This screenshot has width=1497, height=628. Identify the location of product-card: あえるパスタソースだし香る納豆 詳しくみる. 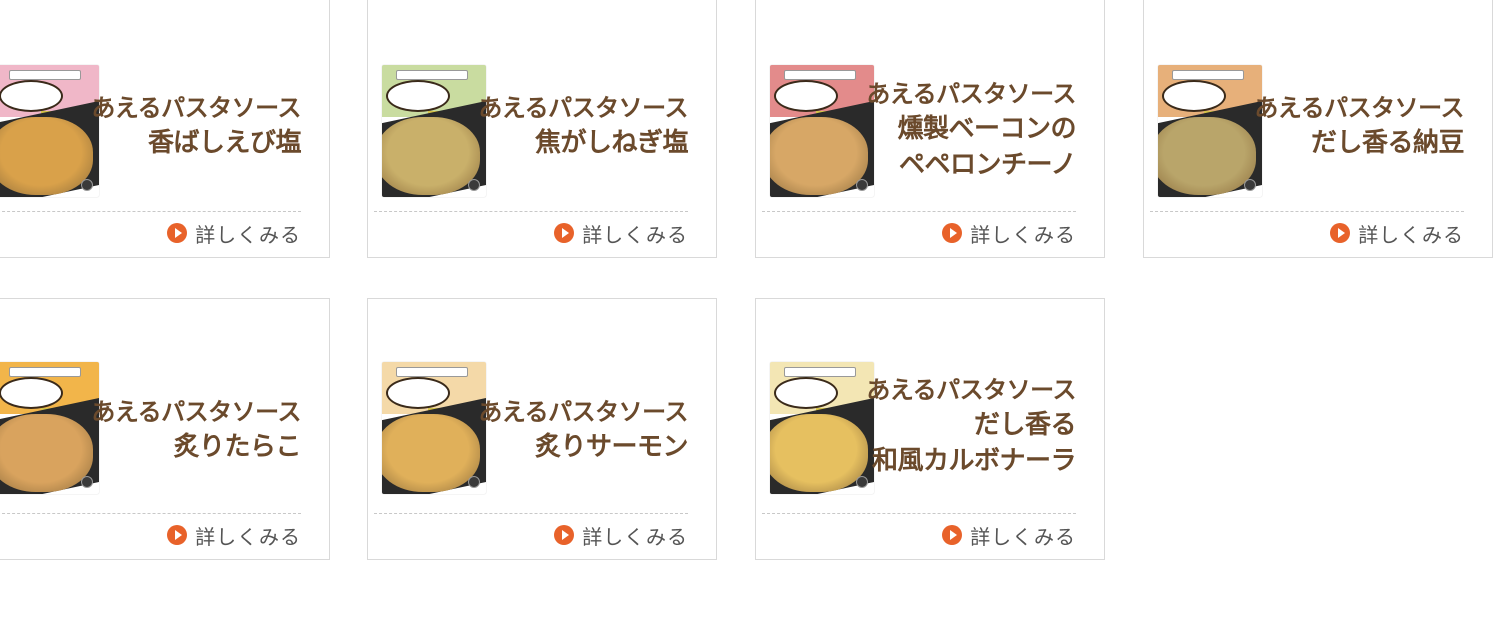
(1318, 129).